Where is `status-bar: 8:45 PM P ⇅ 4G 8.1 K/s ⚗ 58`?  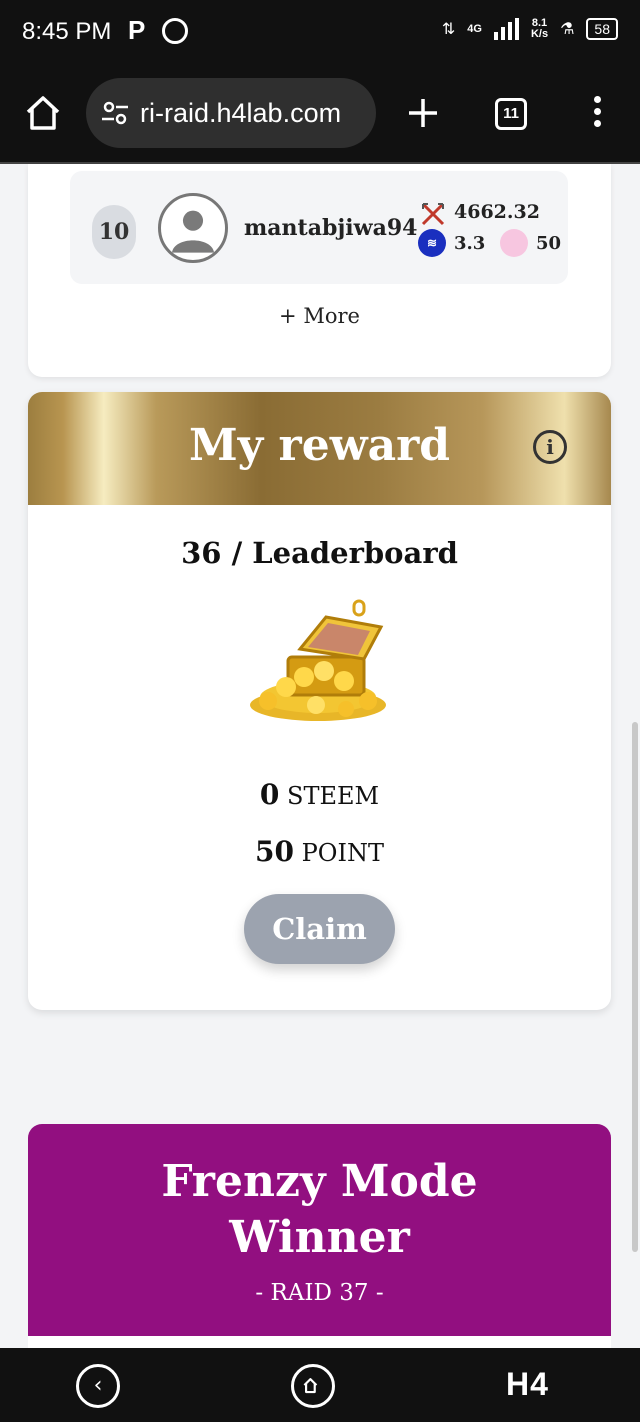 status-bar: 8:45 PM P ⇅ 4G 8.1 K/s ⚗ 58 is located at coordinates (320, 33).